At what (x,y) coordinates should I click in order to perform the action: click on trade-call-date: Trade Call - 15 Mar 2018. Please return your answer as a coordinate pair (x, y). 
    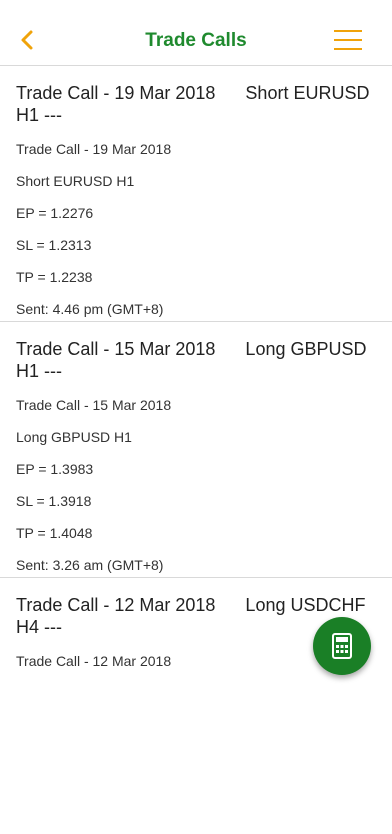
    Looking at the image, I should click on (94, 405).